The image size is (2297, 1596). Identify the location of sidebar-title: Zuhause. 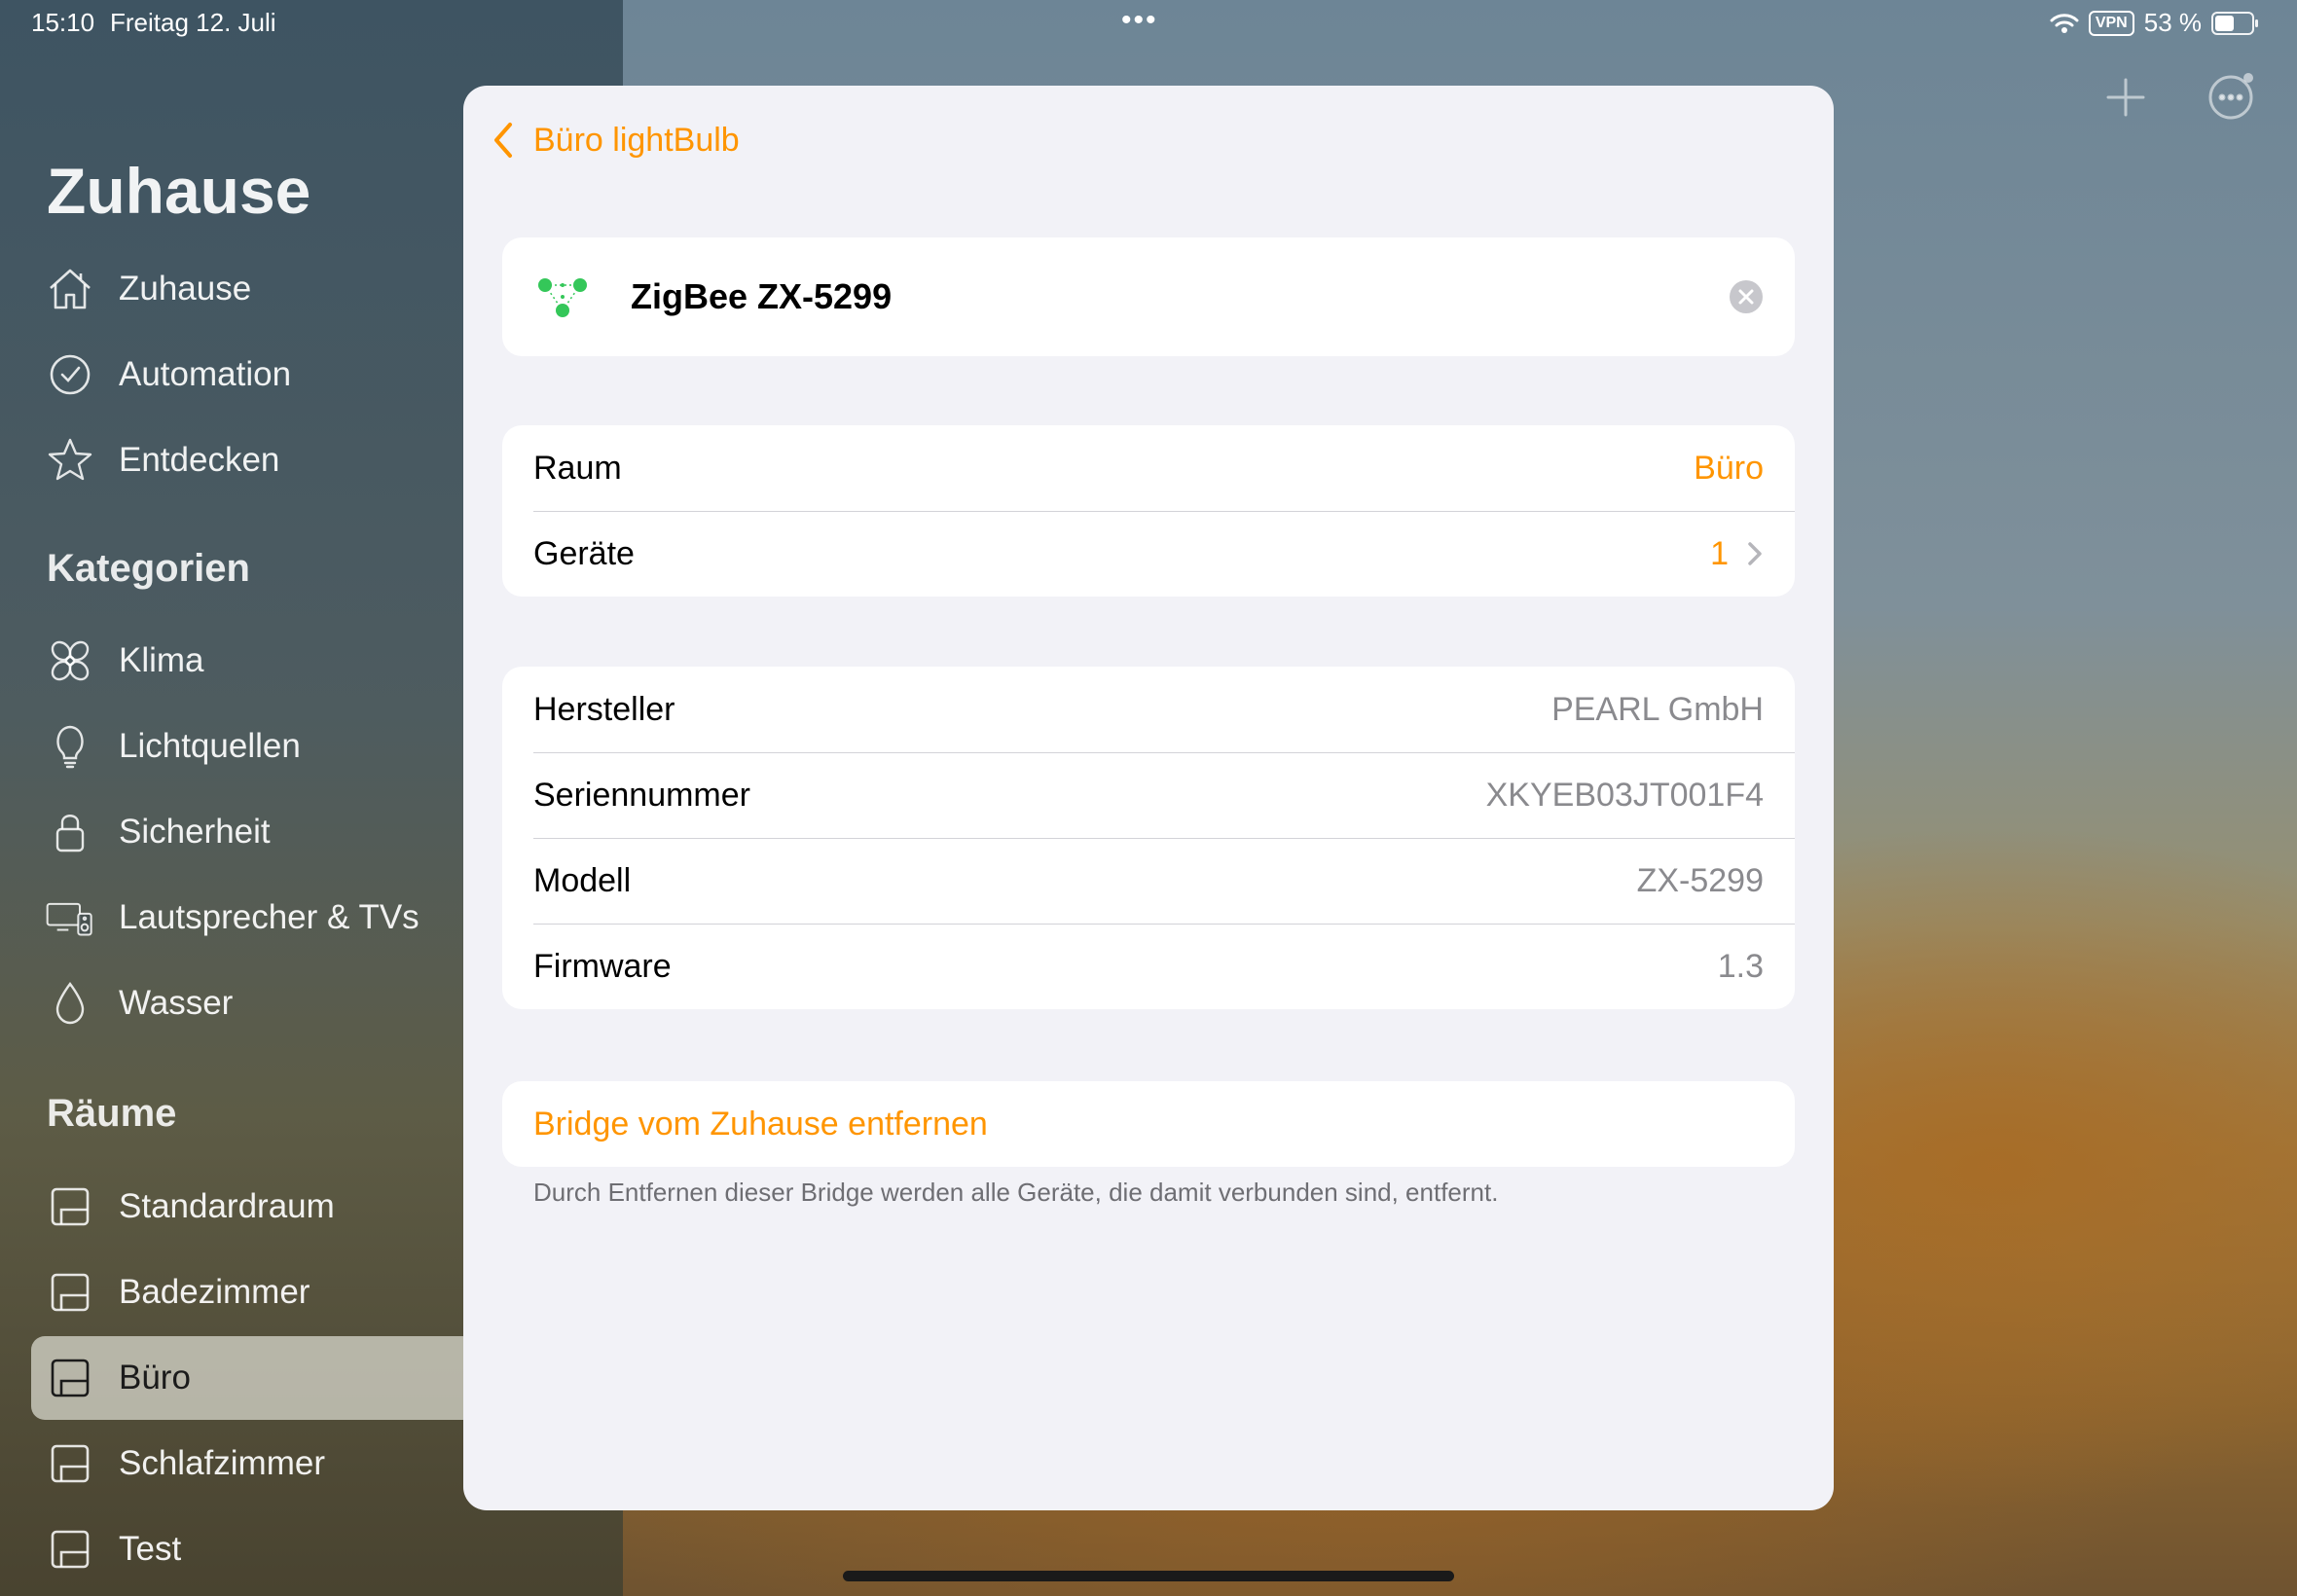
(179, 191).